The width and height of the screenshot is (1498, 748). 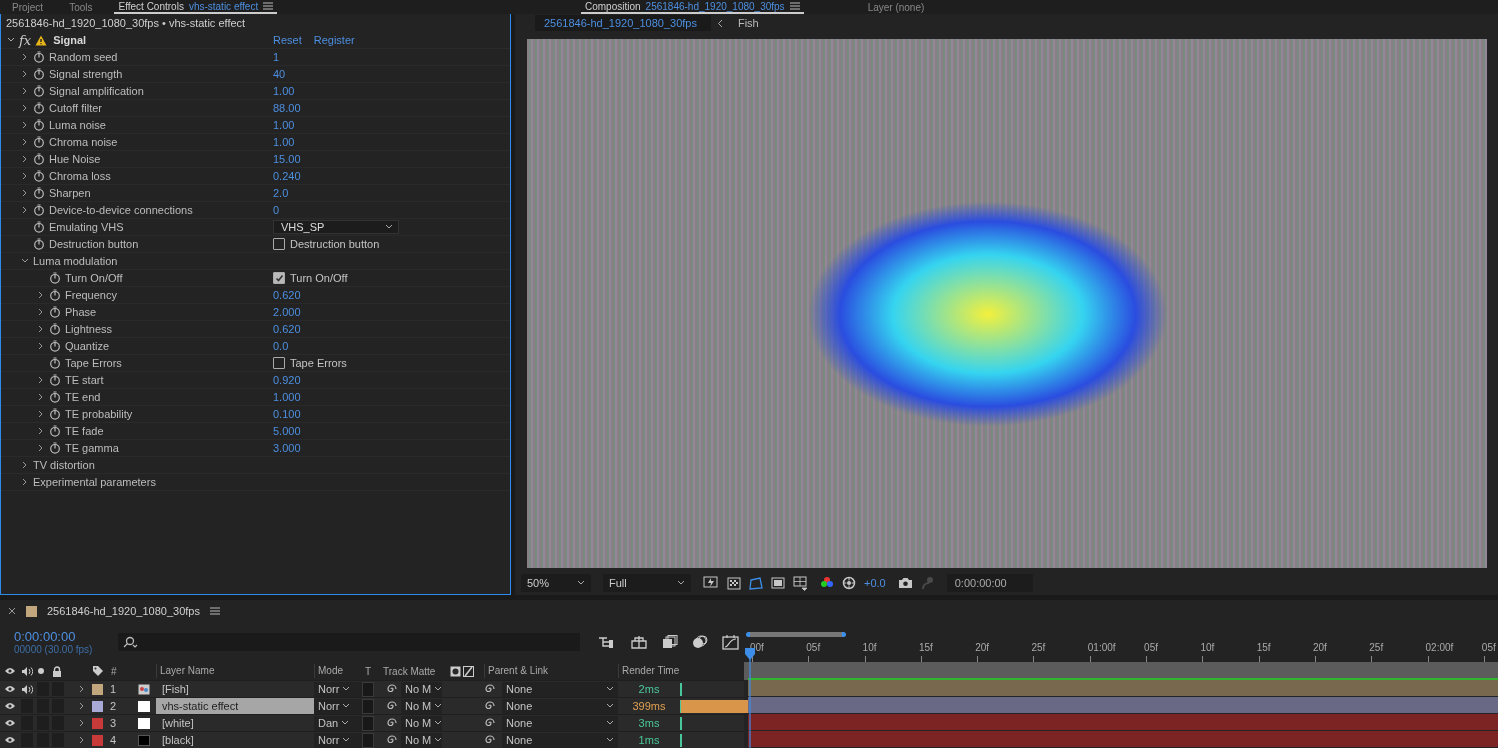 I want to click on panel-tab: Project, so click(x=28, y=7).